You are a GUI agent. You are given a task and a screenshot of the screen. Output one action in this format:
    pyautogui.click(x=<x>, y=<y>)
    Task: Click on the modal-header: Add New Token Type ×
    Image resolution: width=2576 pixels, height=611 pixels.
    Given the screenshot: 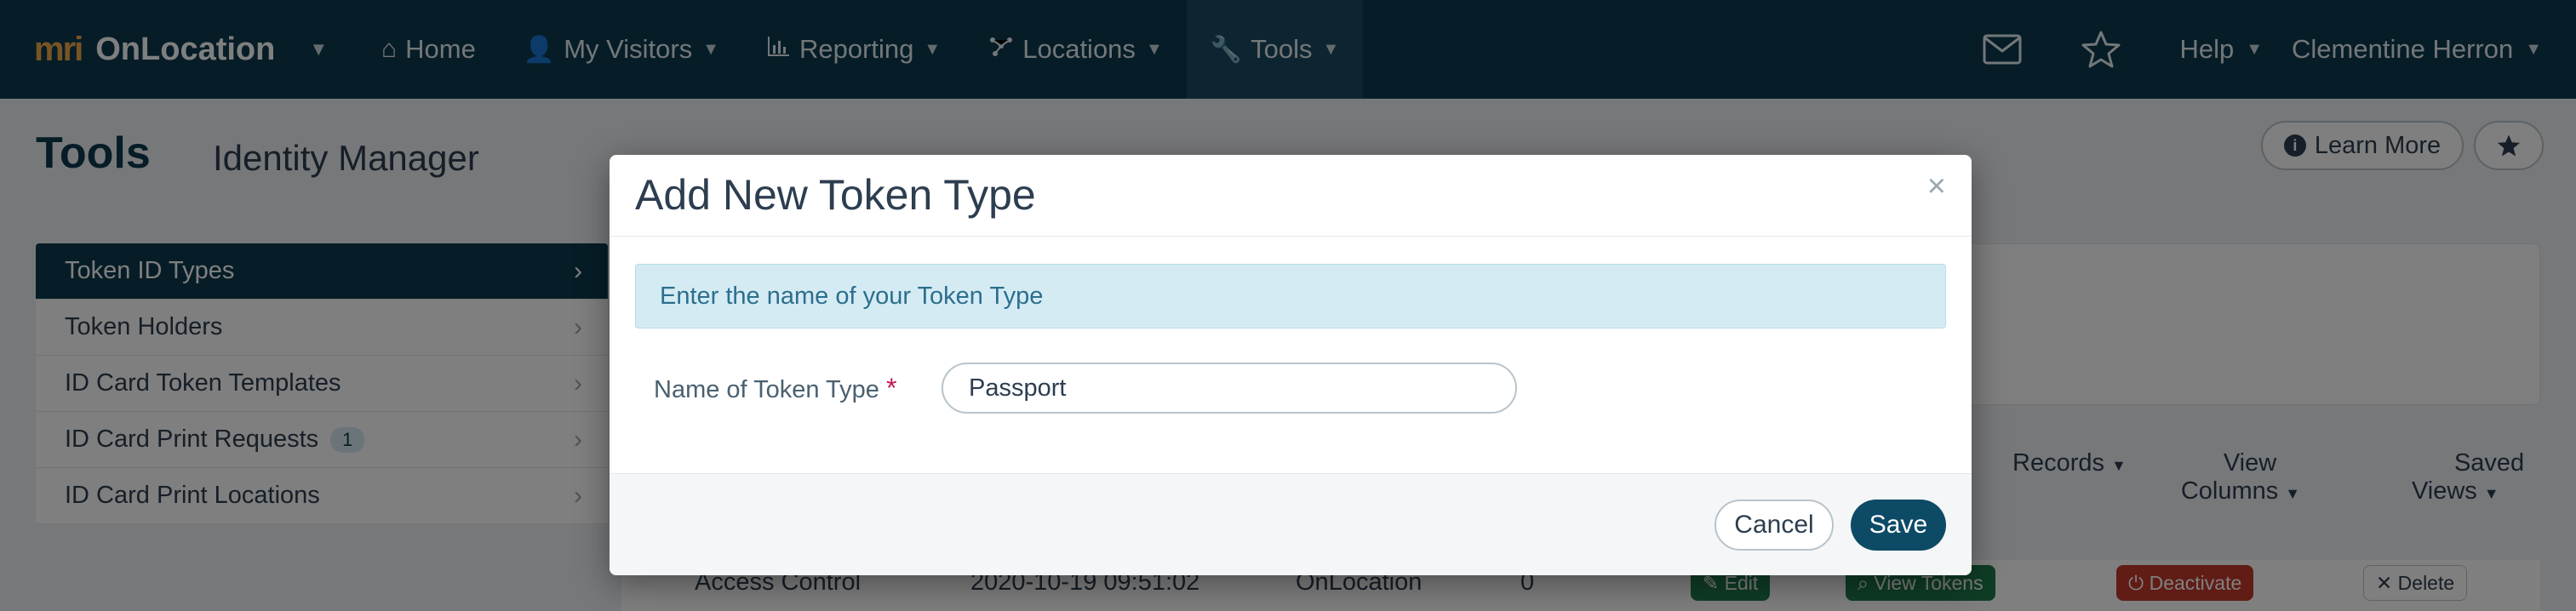 What is the action you would take?
    pyautogui.click(x=1291, y=196)
    